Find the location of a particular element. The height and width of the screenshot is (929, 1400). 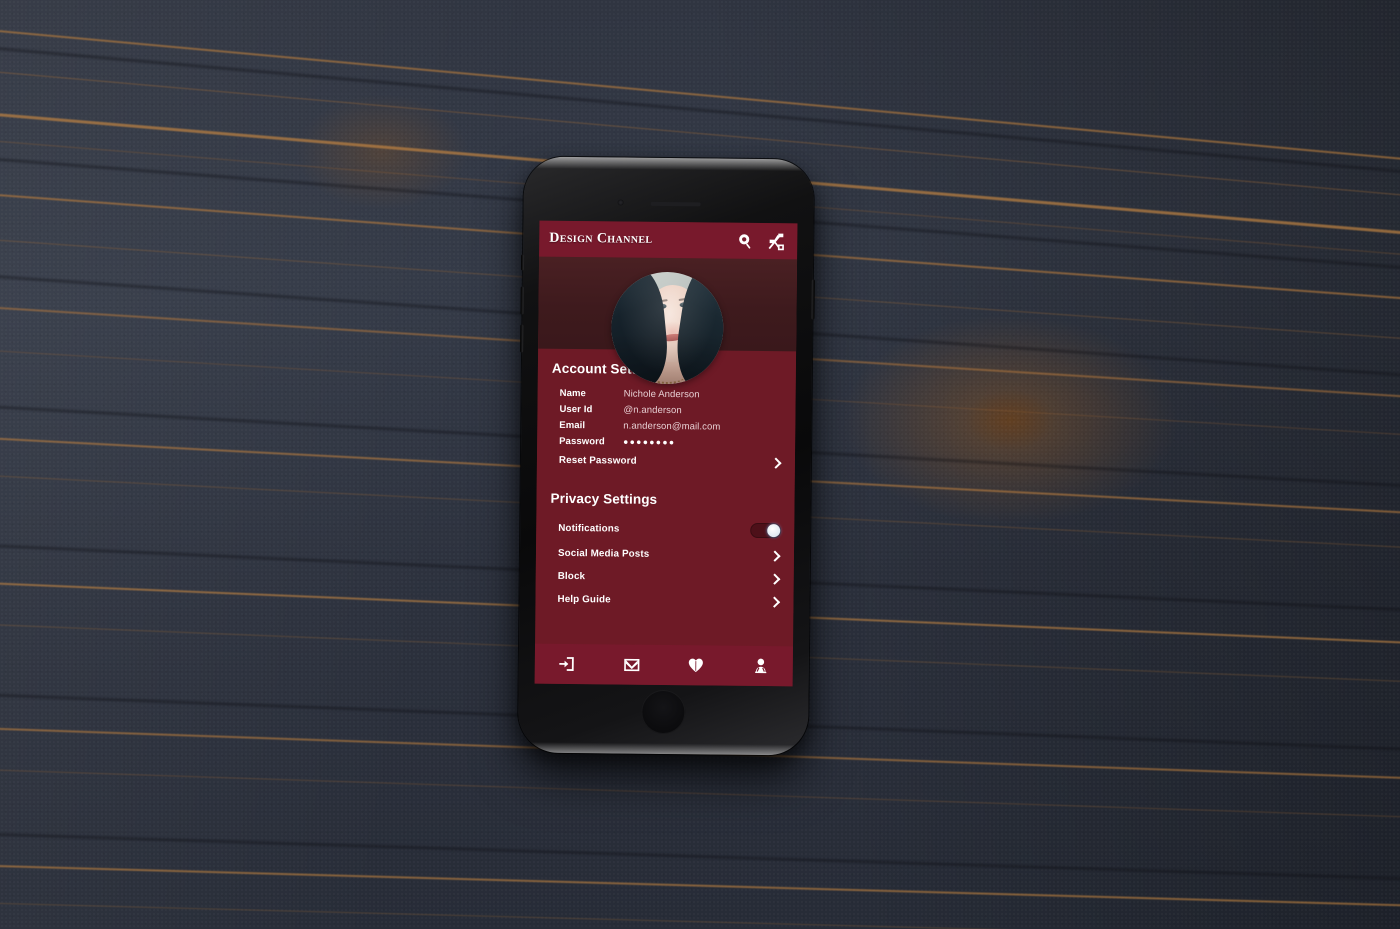

field-label: Name is located at coordinates (572, 393).